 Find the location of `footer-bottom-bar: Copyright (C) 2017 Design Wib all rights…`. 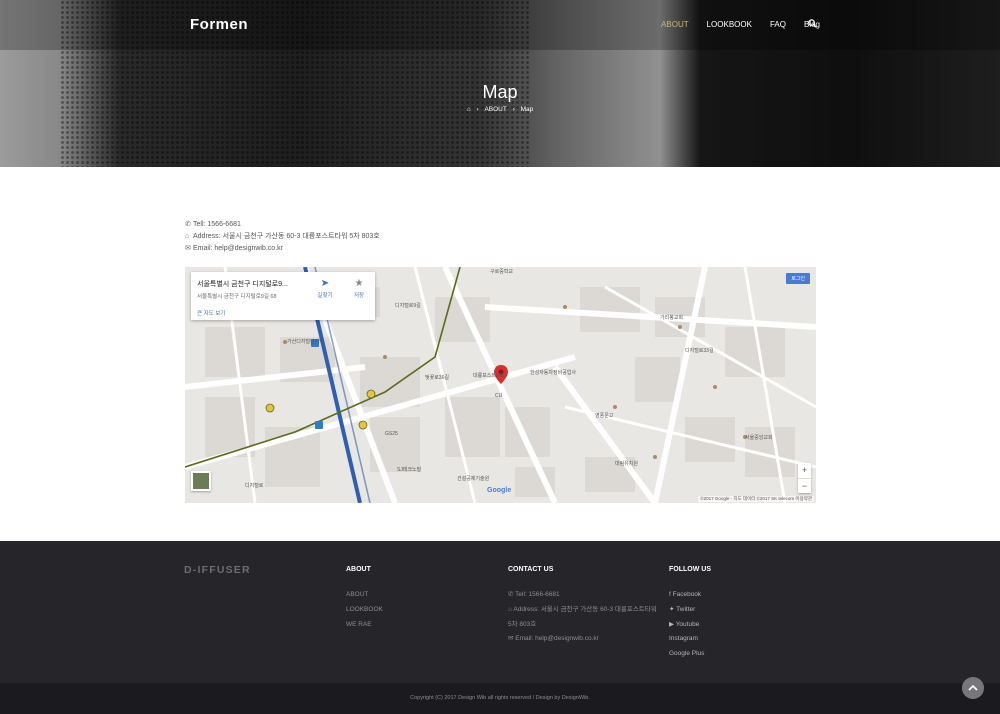

footer-bottom-bar: Copyright (C) 2017 Design Wib all rights… is located at coordinates (500, 698).